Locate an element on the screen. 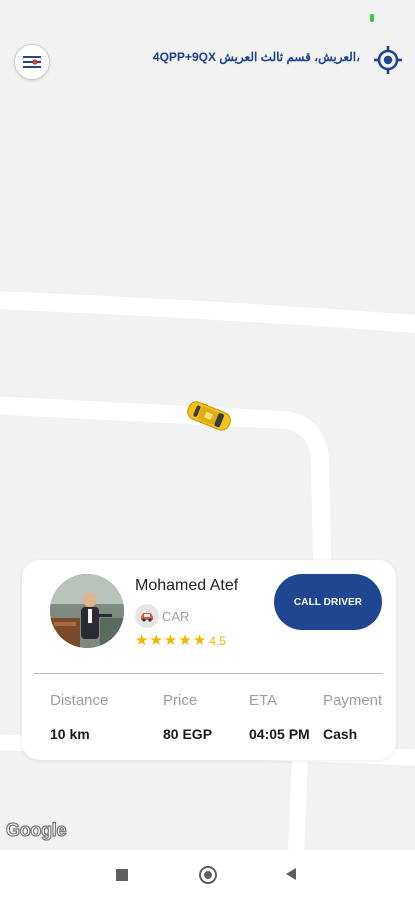  my-location-icon is located at coordinates (388, 60).